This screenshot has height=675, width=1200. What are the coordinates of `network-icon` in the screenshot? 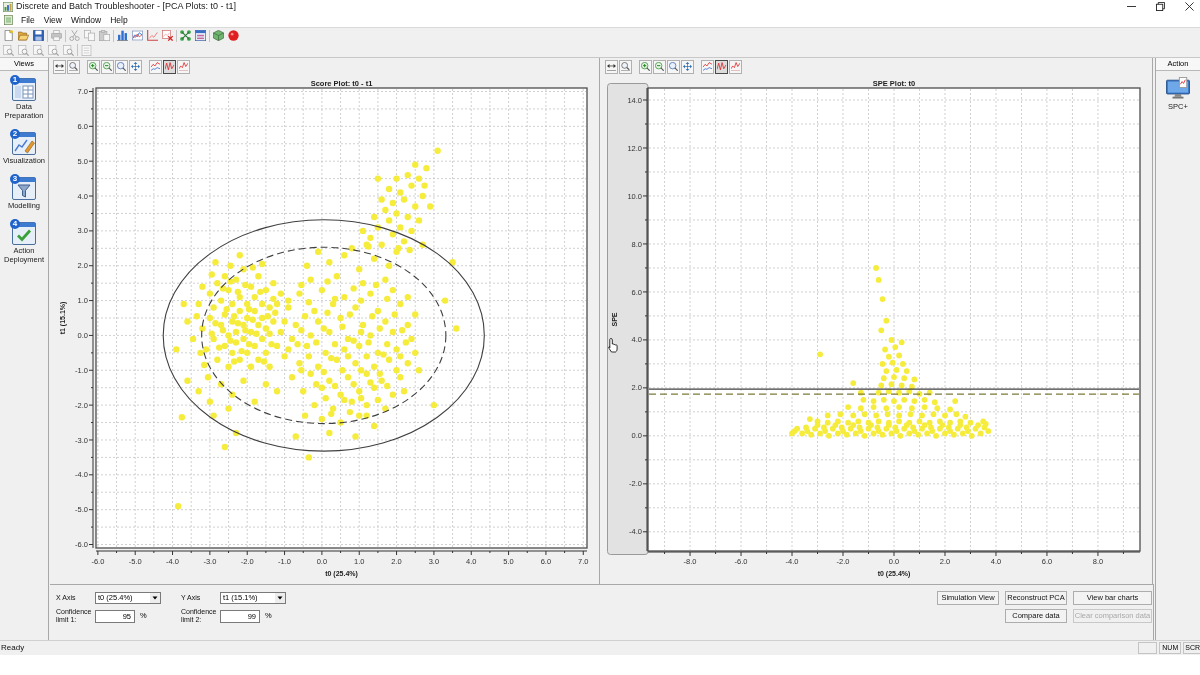 It's located at (185, 35).